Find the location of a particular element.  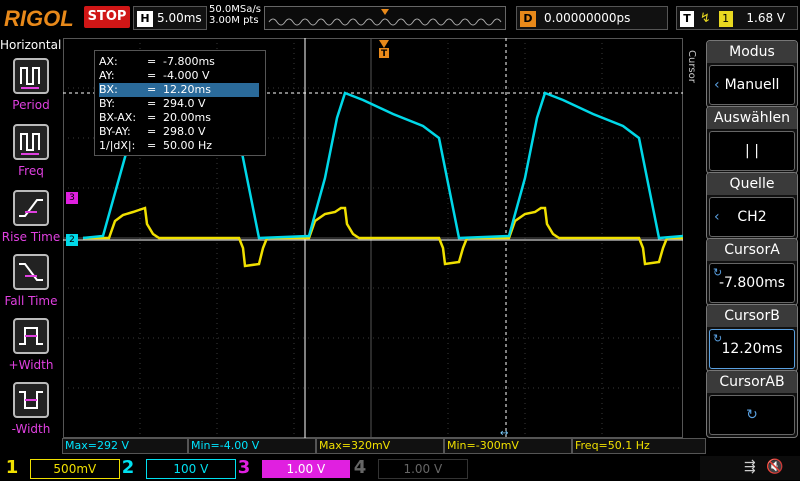

cursor-readout-row: BX-AX: = 20.00ms is located at coordinates (179, 118).